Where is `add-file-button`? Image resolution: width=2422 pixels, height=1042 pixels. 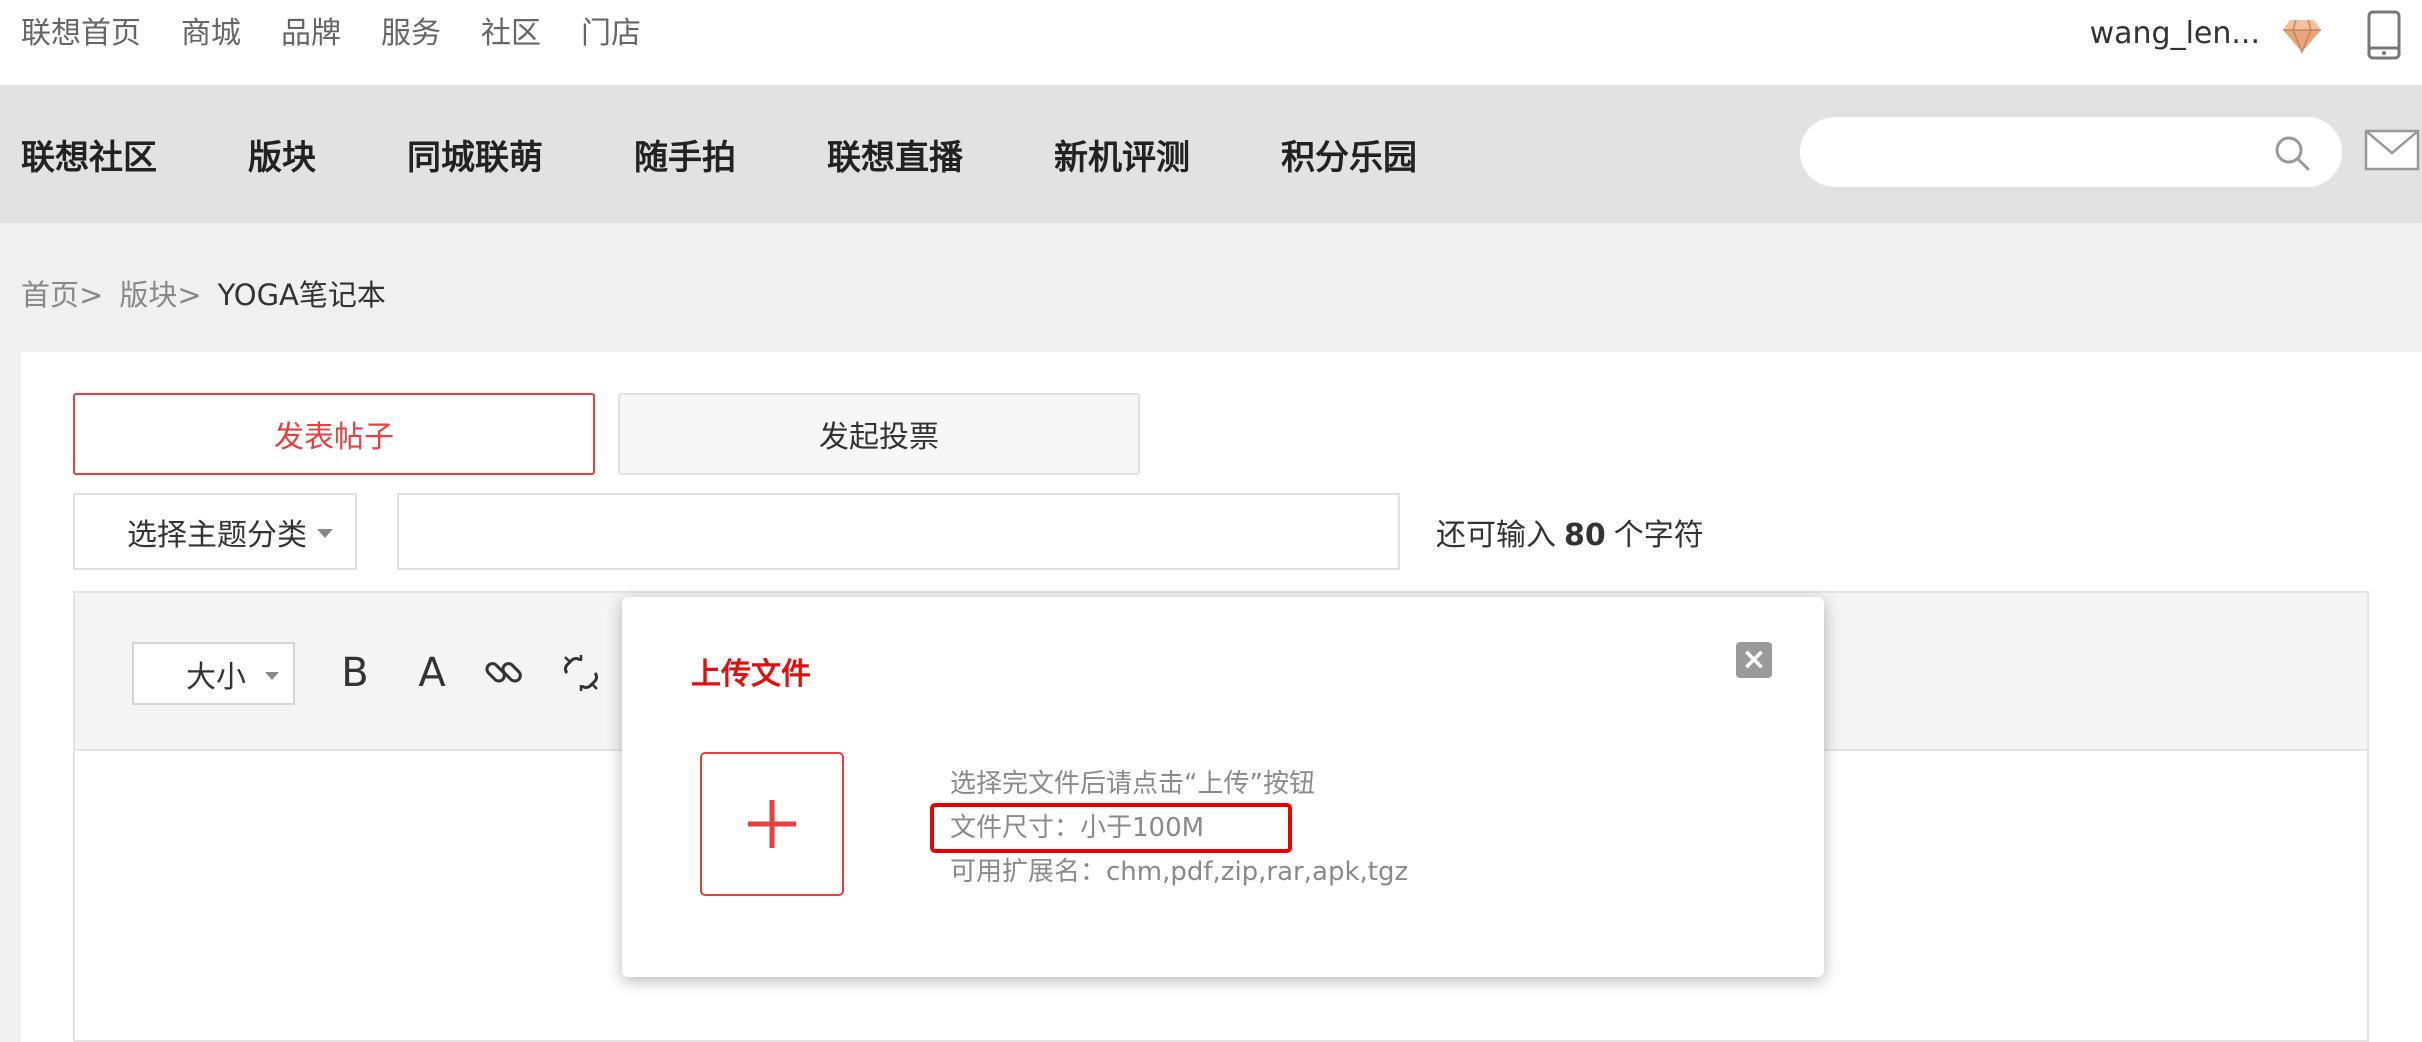 add-file-button is located at coordinates (772, 824).